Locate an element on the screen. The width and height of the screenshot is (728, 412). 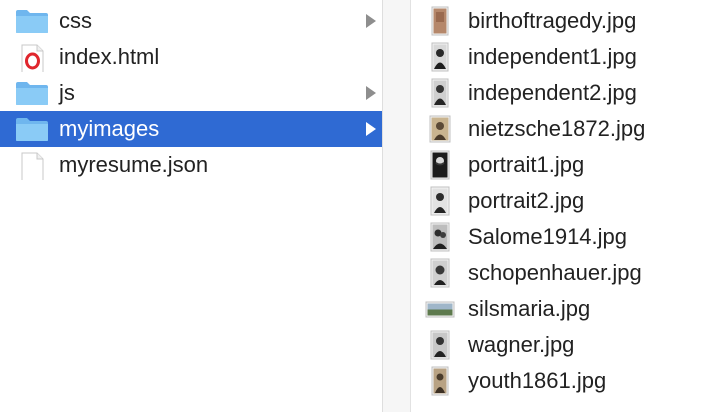
file-row-index-html: index.html is located at coordinates (191, 57).